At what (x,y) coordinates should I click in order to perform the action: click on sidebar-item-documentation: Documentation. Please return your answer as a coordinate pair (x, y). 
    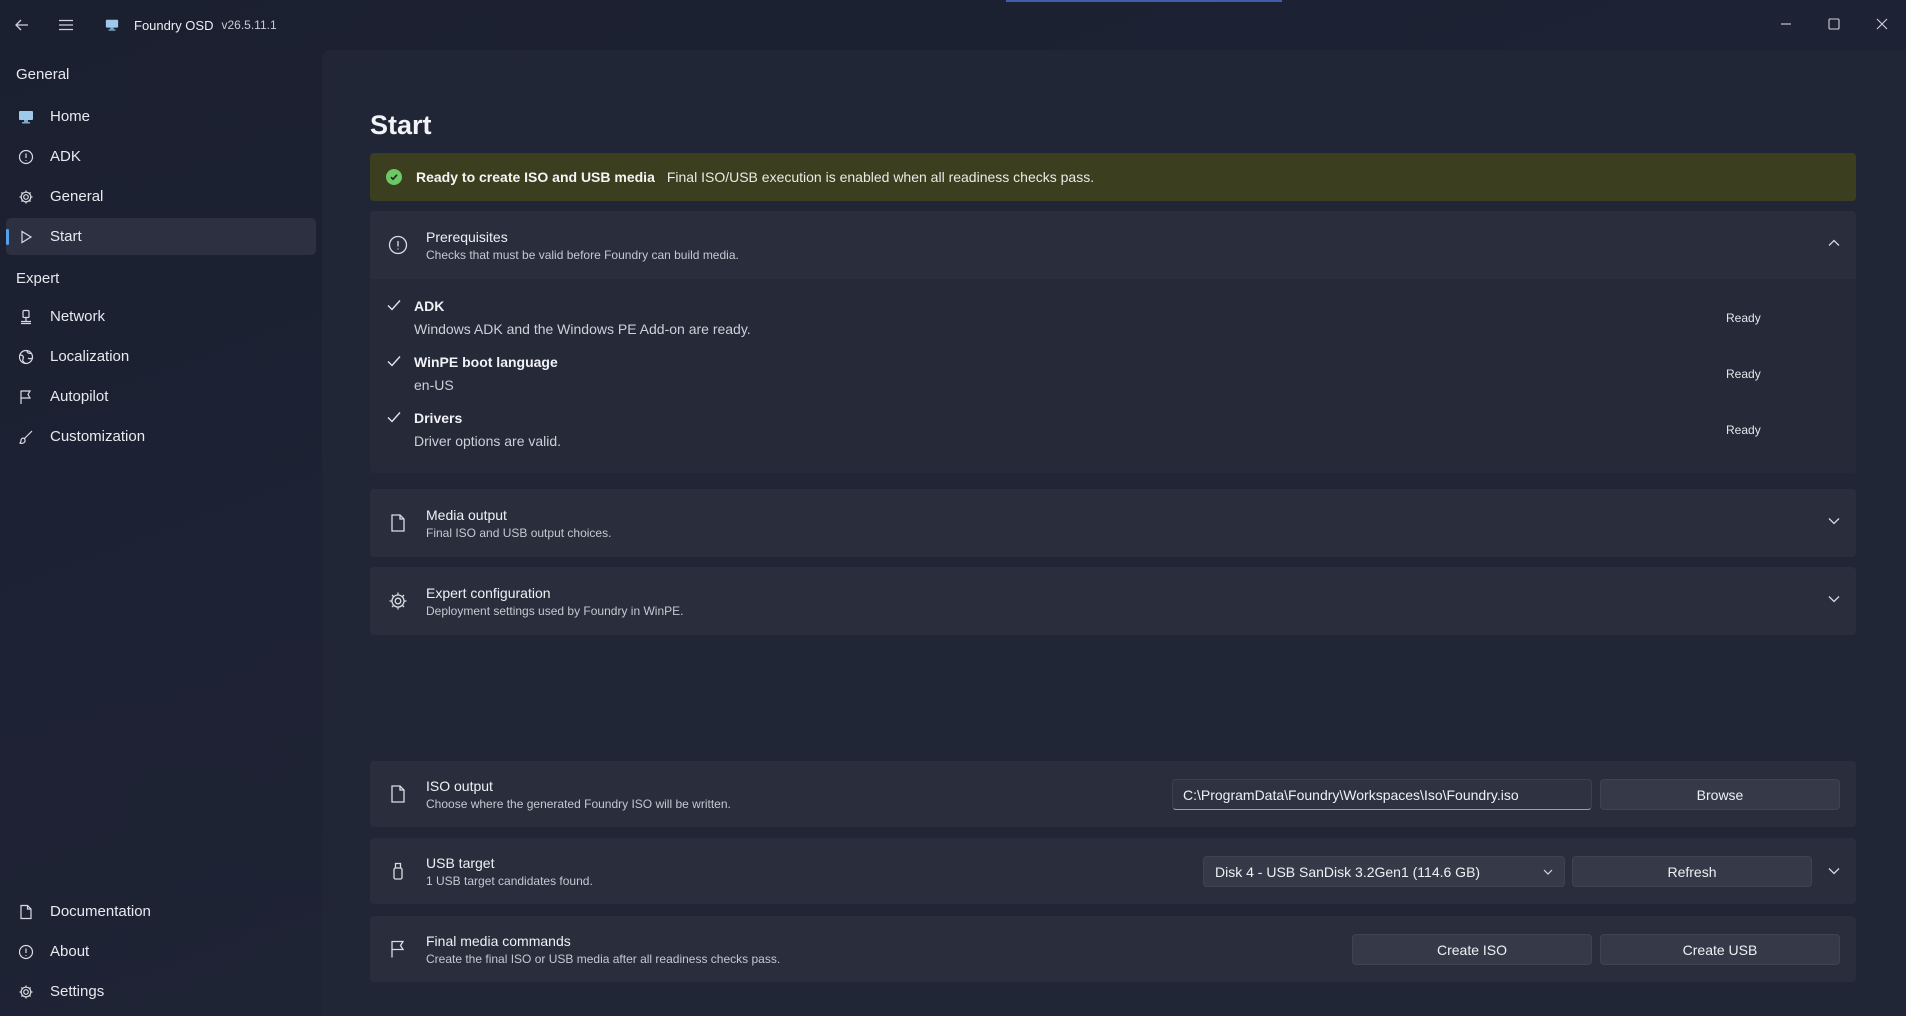
    Looking at the image, I should click on (161, 911).